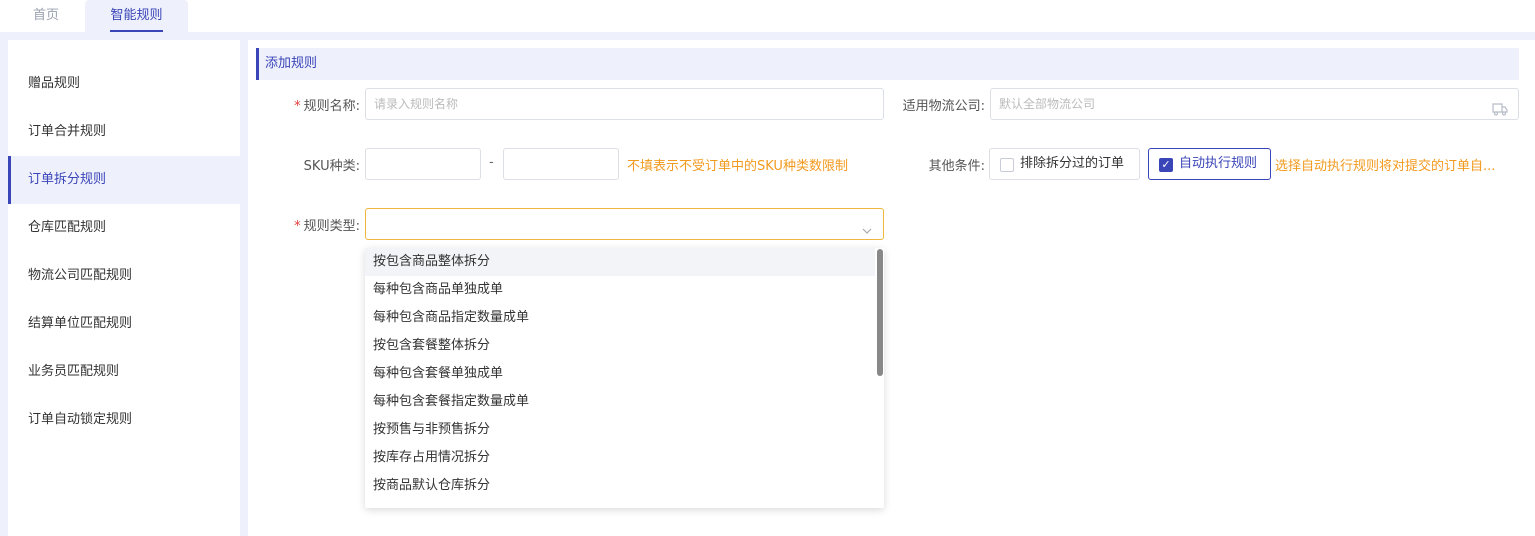 This screenshot has height=536, width=1535. I want to click on rule-type-option: 每种包含商品指定数量成单, so click(620, 318).